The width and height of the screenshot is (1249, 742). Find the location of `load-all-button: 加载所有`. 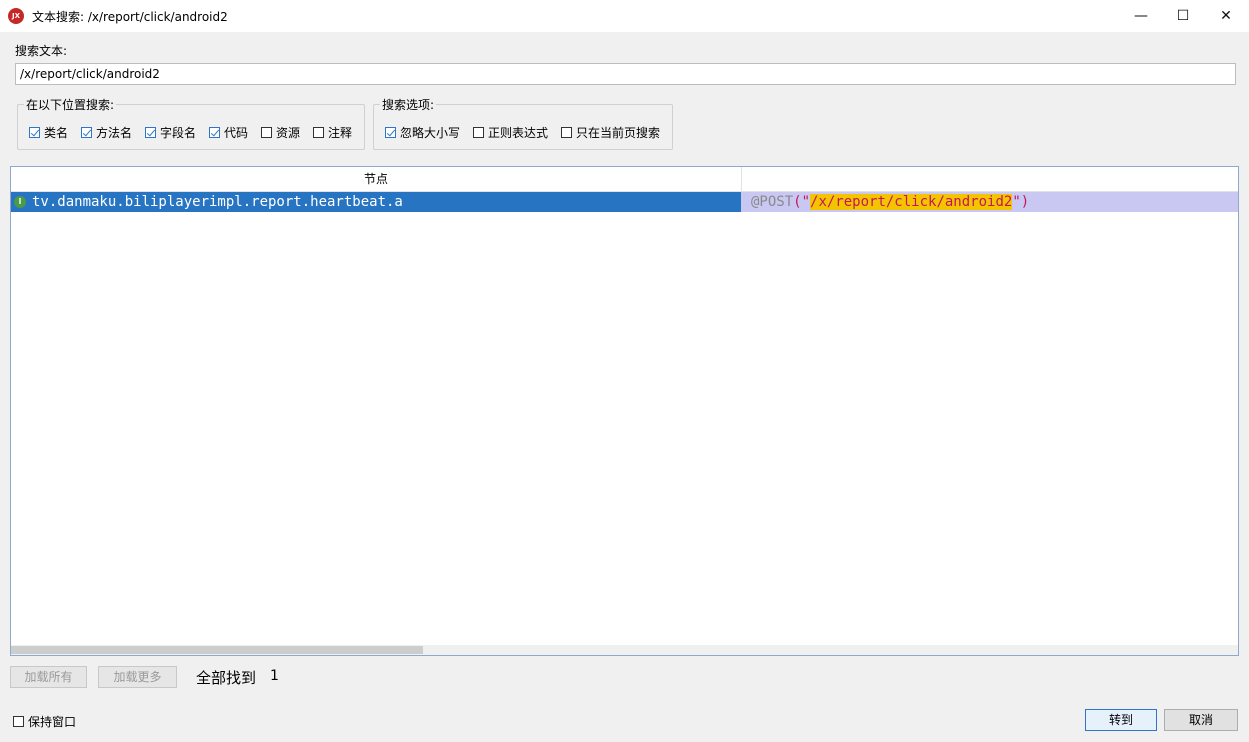

load-all-button: 加载所有 is located at coordinates (48, 677).